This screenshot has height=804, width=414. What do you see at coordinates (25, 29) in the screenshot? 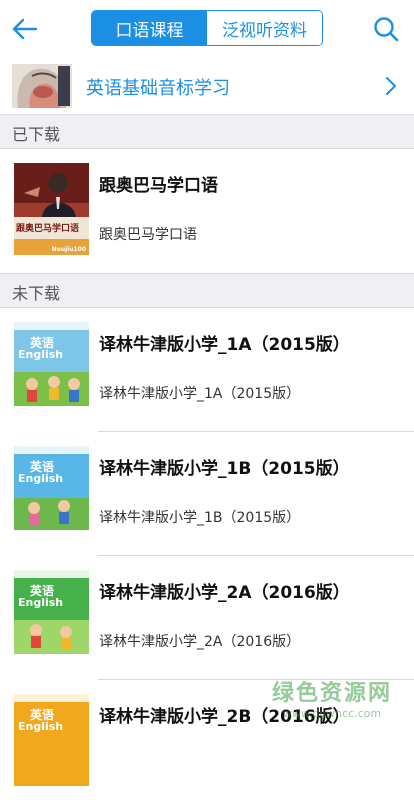
I see `arrow-left-icon` at bounding box center [25, 29].